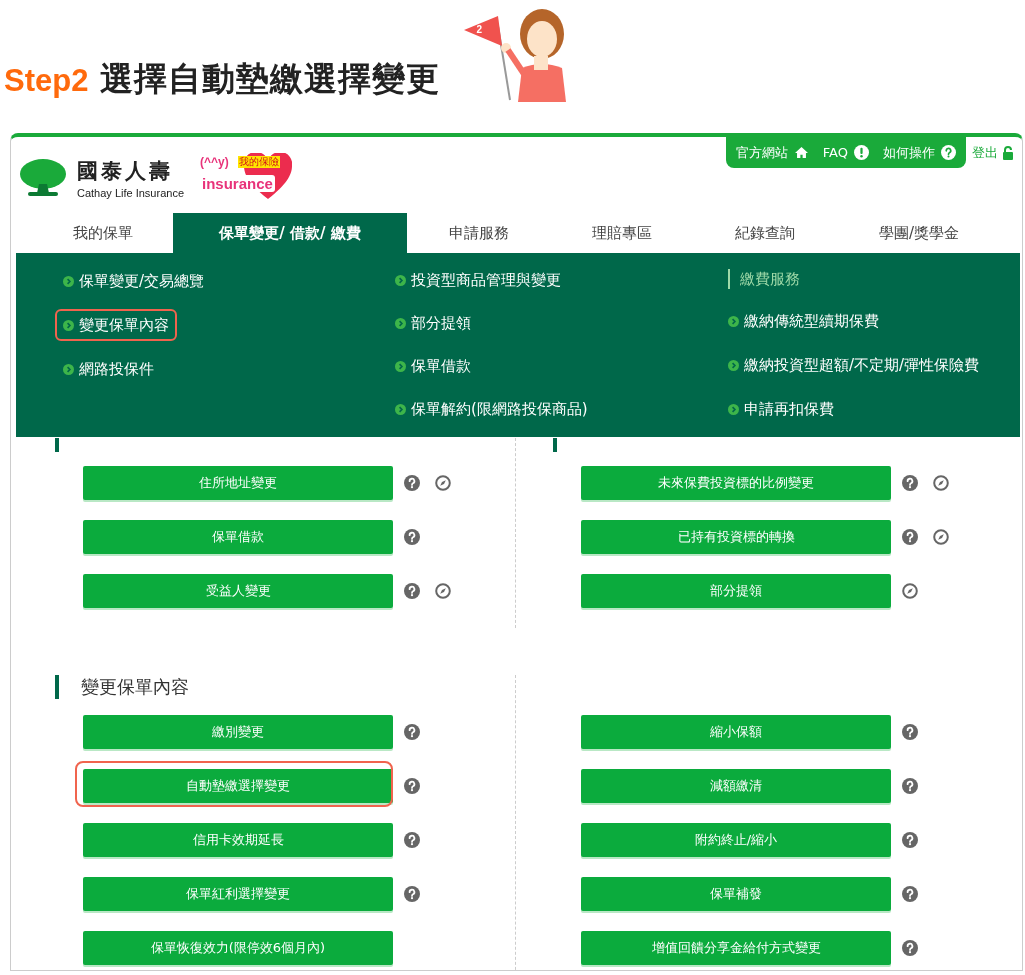 This screenshot has height=975, width=1025. Describe the element at coordinates (125, 171) in the screenshot. I see `brand-name: 國泰人壽` at that location.